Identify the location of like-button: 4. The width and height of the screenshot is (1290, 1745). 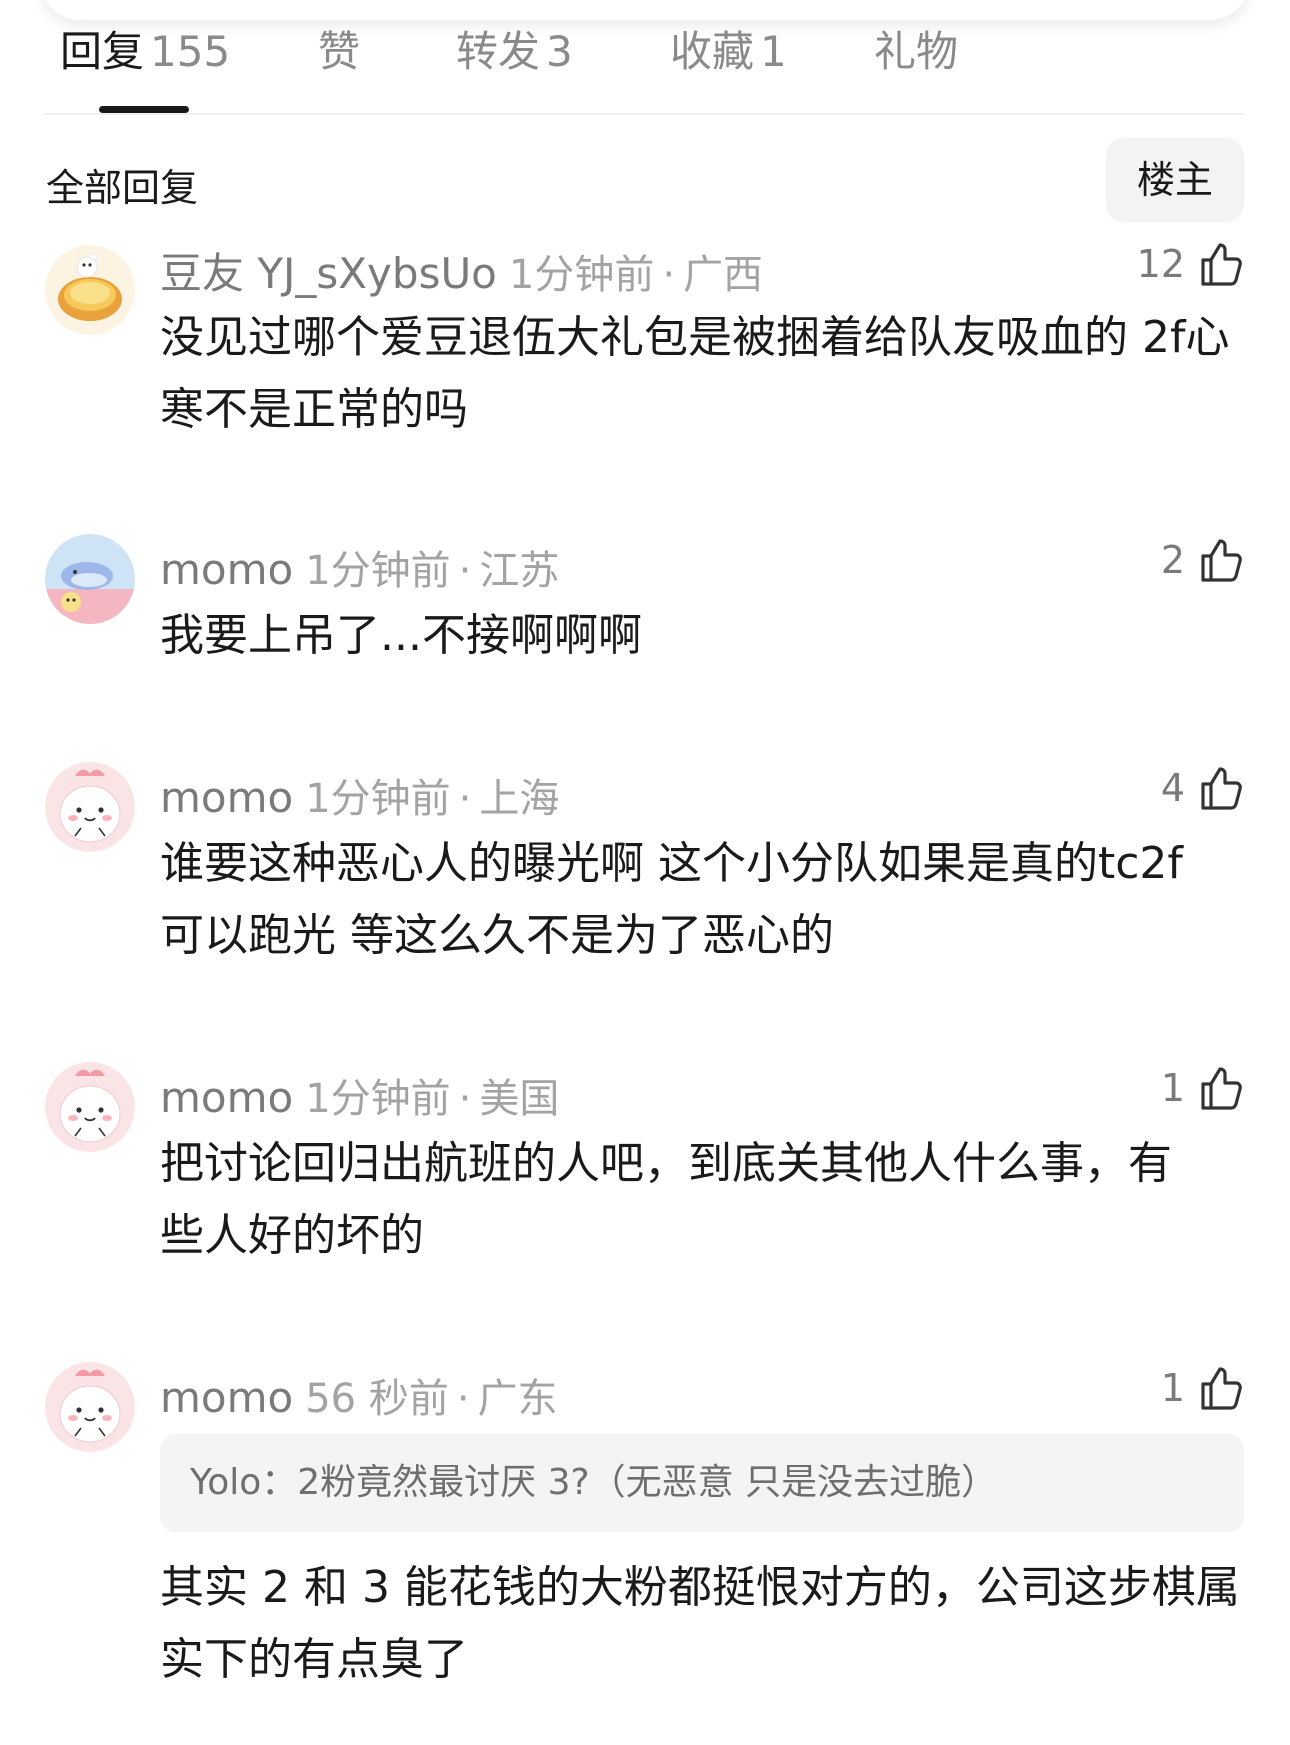
(1203, 788).